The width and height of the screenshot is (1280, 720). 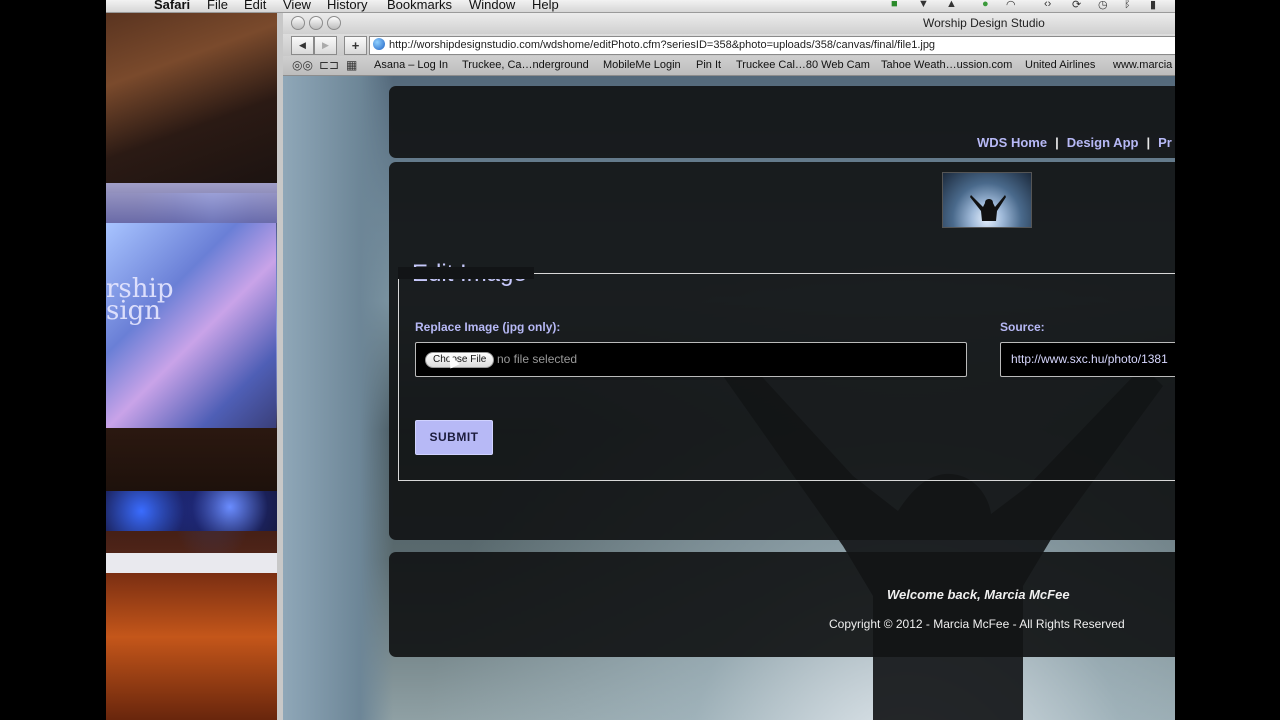 What do you see at coordinates (194, 563) in the screenshot?
I see `desktop-table` at bounding box center [194, 563].